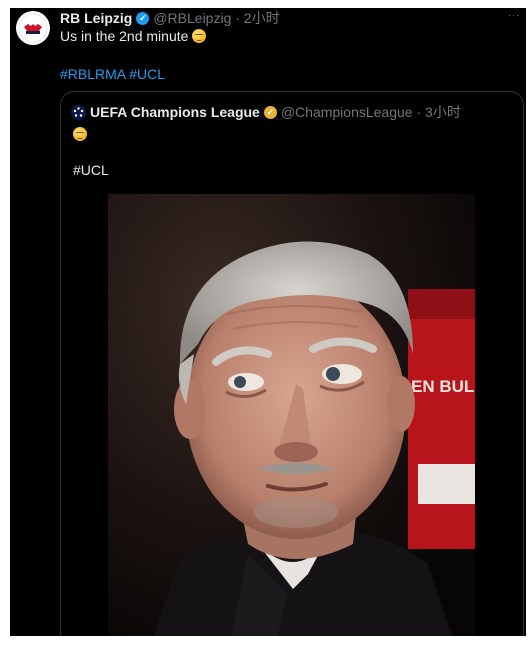  I want to click on champions-league-logo-icon, so click(78, 112).